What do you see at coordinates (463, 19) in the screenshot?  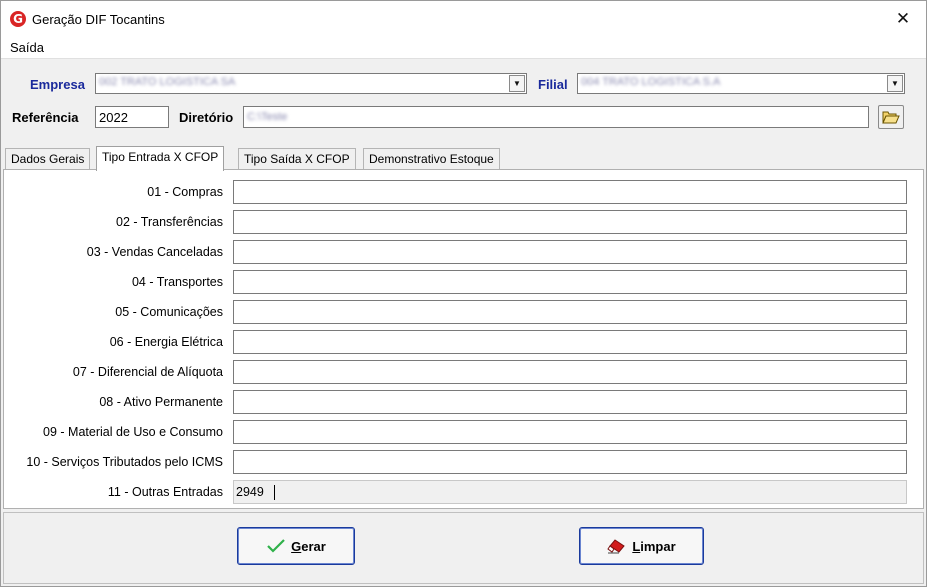 I see `title-bar: G Geração DIF Tocantins ✕` at bounding box center [463, 19].